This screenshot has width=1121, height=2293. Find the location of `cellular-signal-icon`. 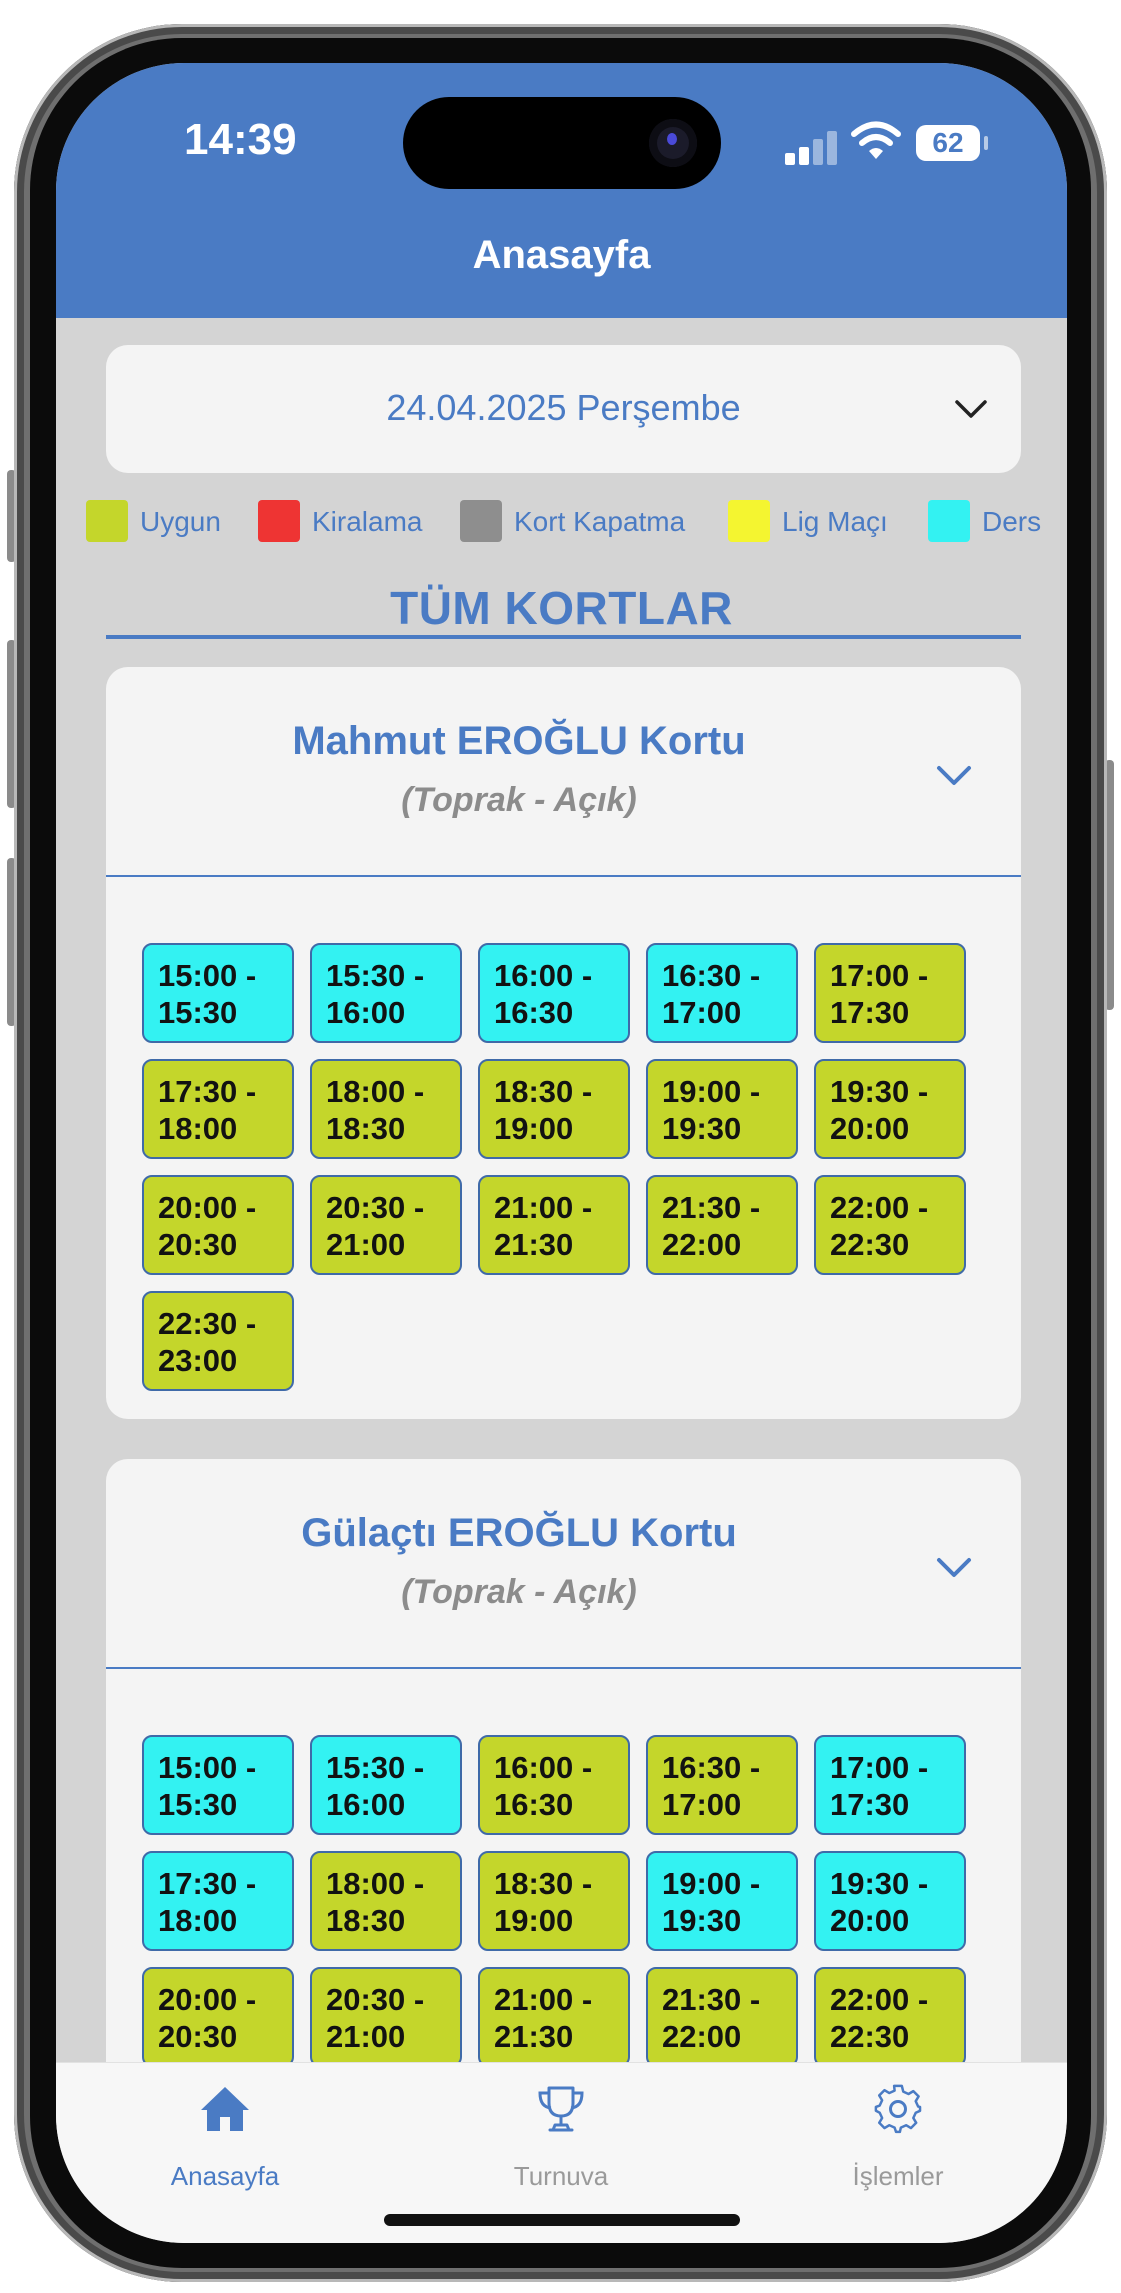

cellular-signal-icon is located at coordinates (814, 148).